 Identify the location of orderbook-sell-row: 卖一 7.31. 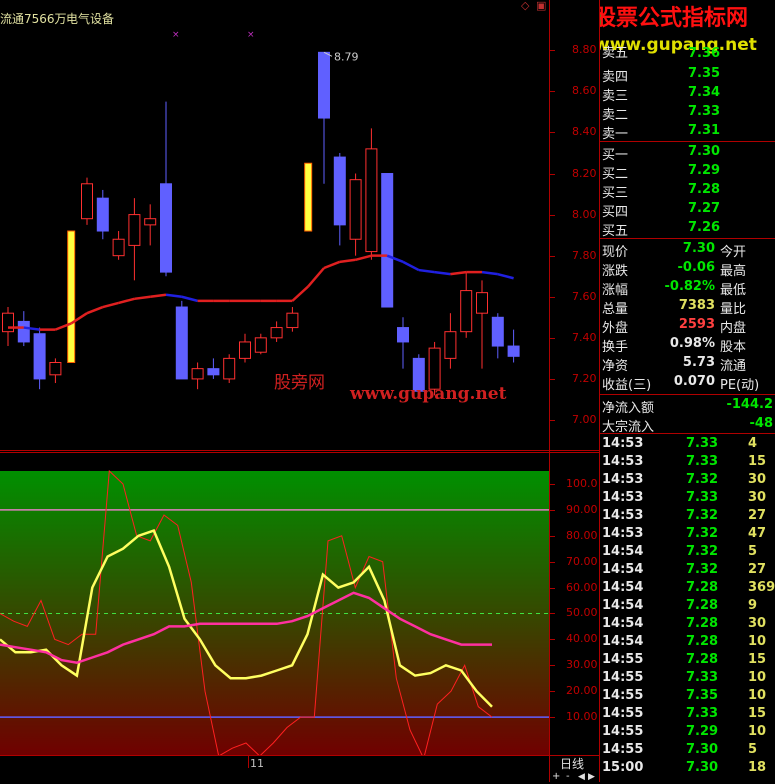
(687, 132).